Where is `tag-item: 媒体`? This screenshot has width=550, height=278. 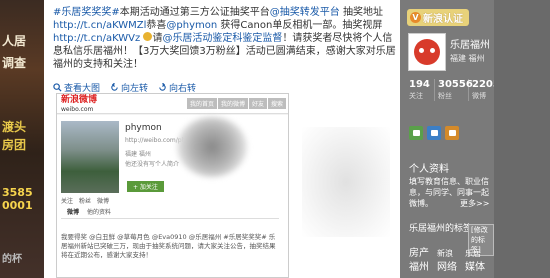 tag-item: 媒体 is located at coordinates (475, 268).